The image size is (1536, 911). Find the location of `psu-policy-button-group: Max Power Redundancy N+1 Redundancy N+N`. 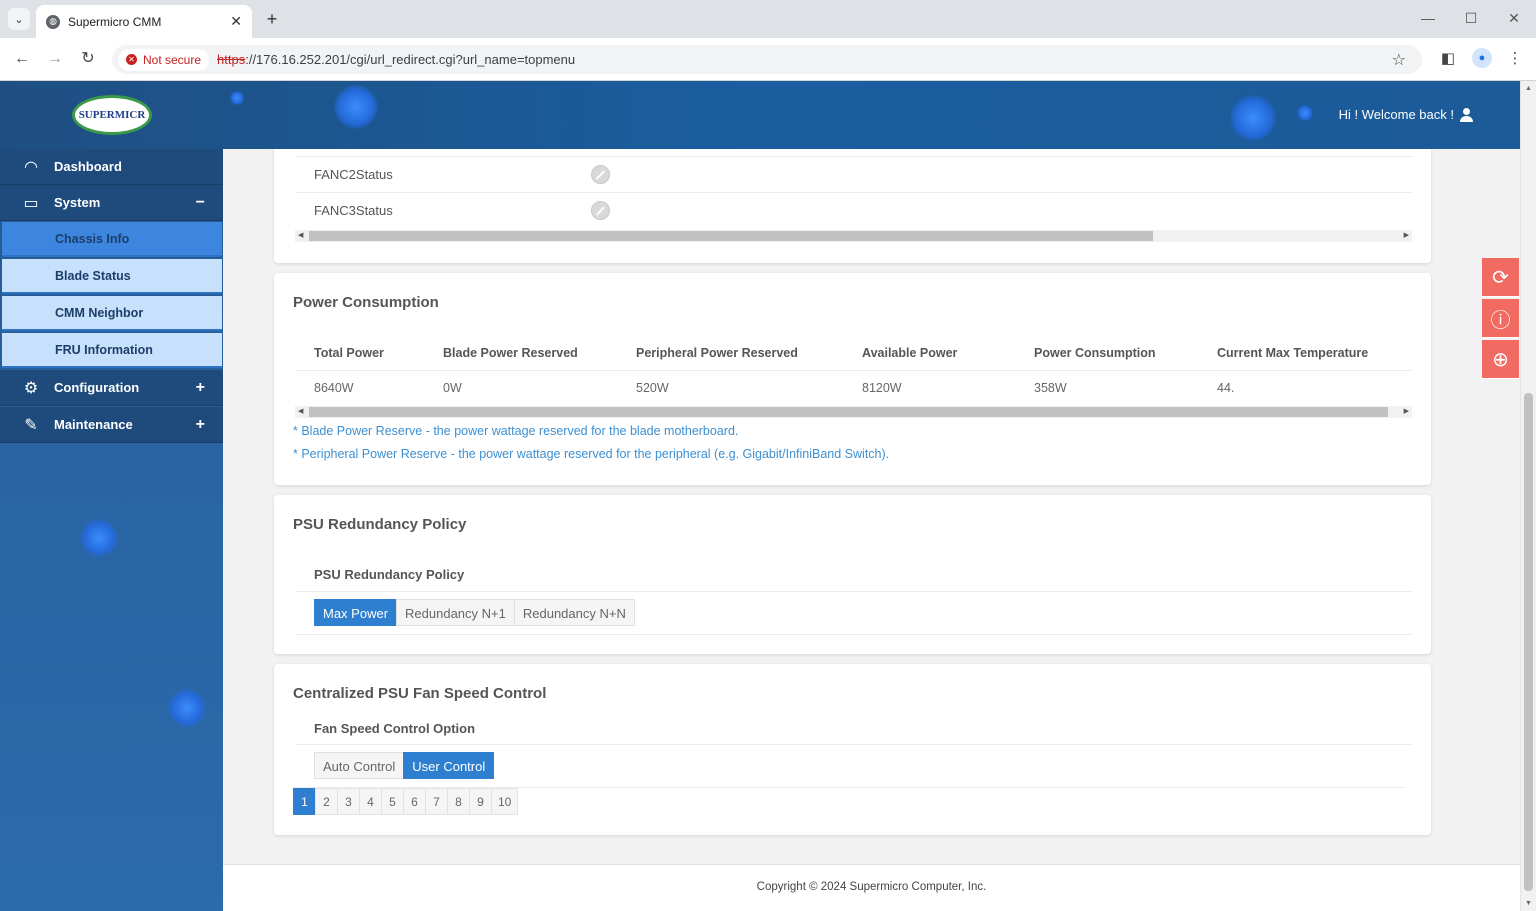

psu-policy-button-group: Max Power Redundancy N+1 Redundancy N+N is located at coordinates (474, 612).